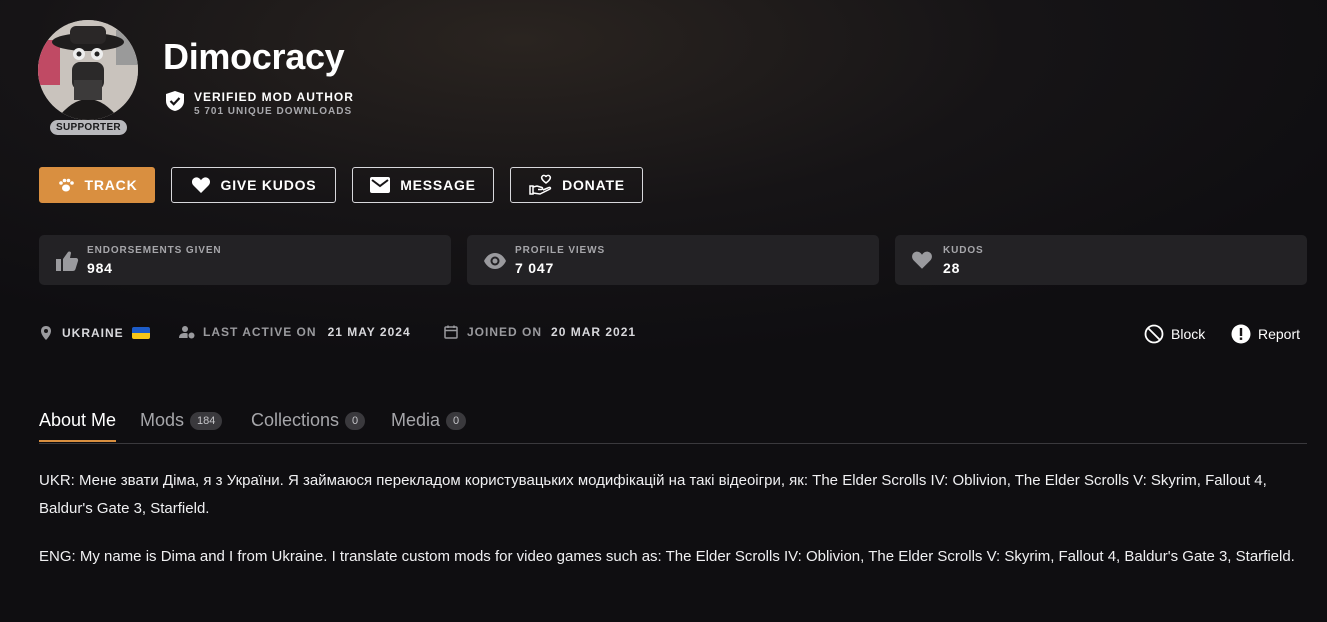  I want to click on tab-about-me: About Me, so click(77, 420).